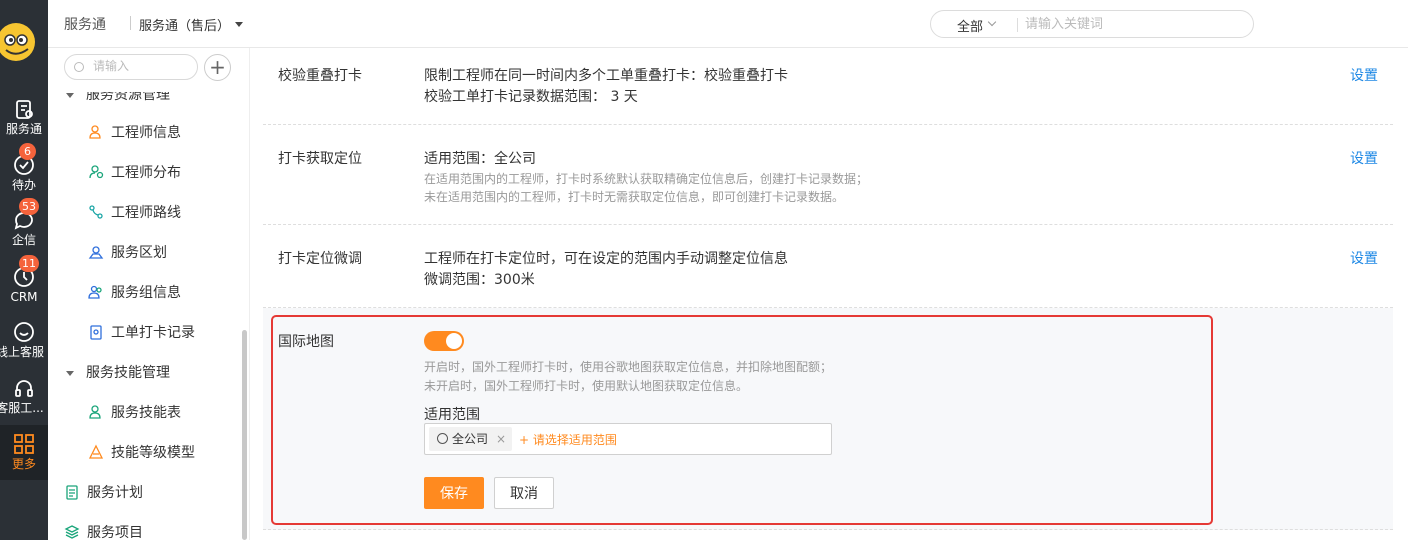 The height and width of the screenshot is (540, 1408). Describe the element at coordinates (95, 292) in the screenshot. I see `group-icon` at that location.